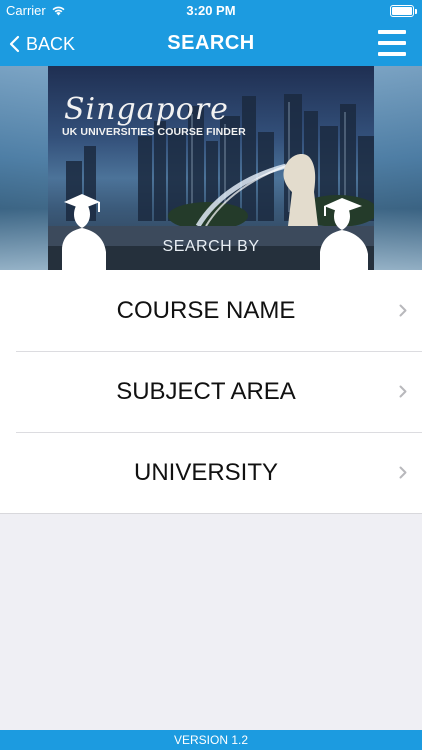 The image size is (422, 750). I want to click on search-by-label: SEARCH BY, so click(211, 246).